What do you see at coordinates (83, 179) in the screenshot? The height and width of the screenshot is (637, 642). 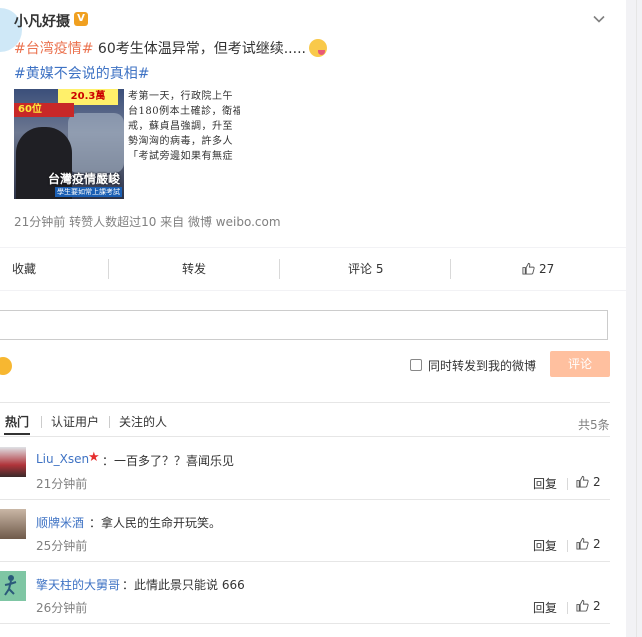 I see `image-caption: 台灣疫情嚴峻` at bounding box center [83, 179].